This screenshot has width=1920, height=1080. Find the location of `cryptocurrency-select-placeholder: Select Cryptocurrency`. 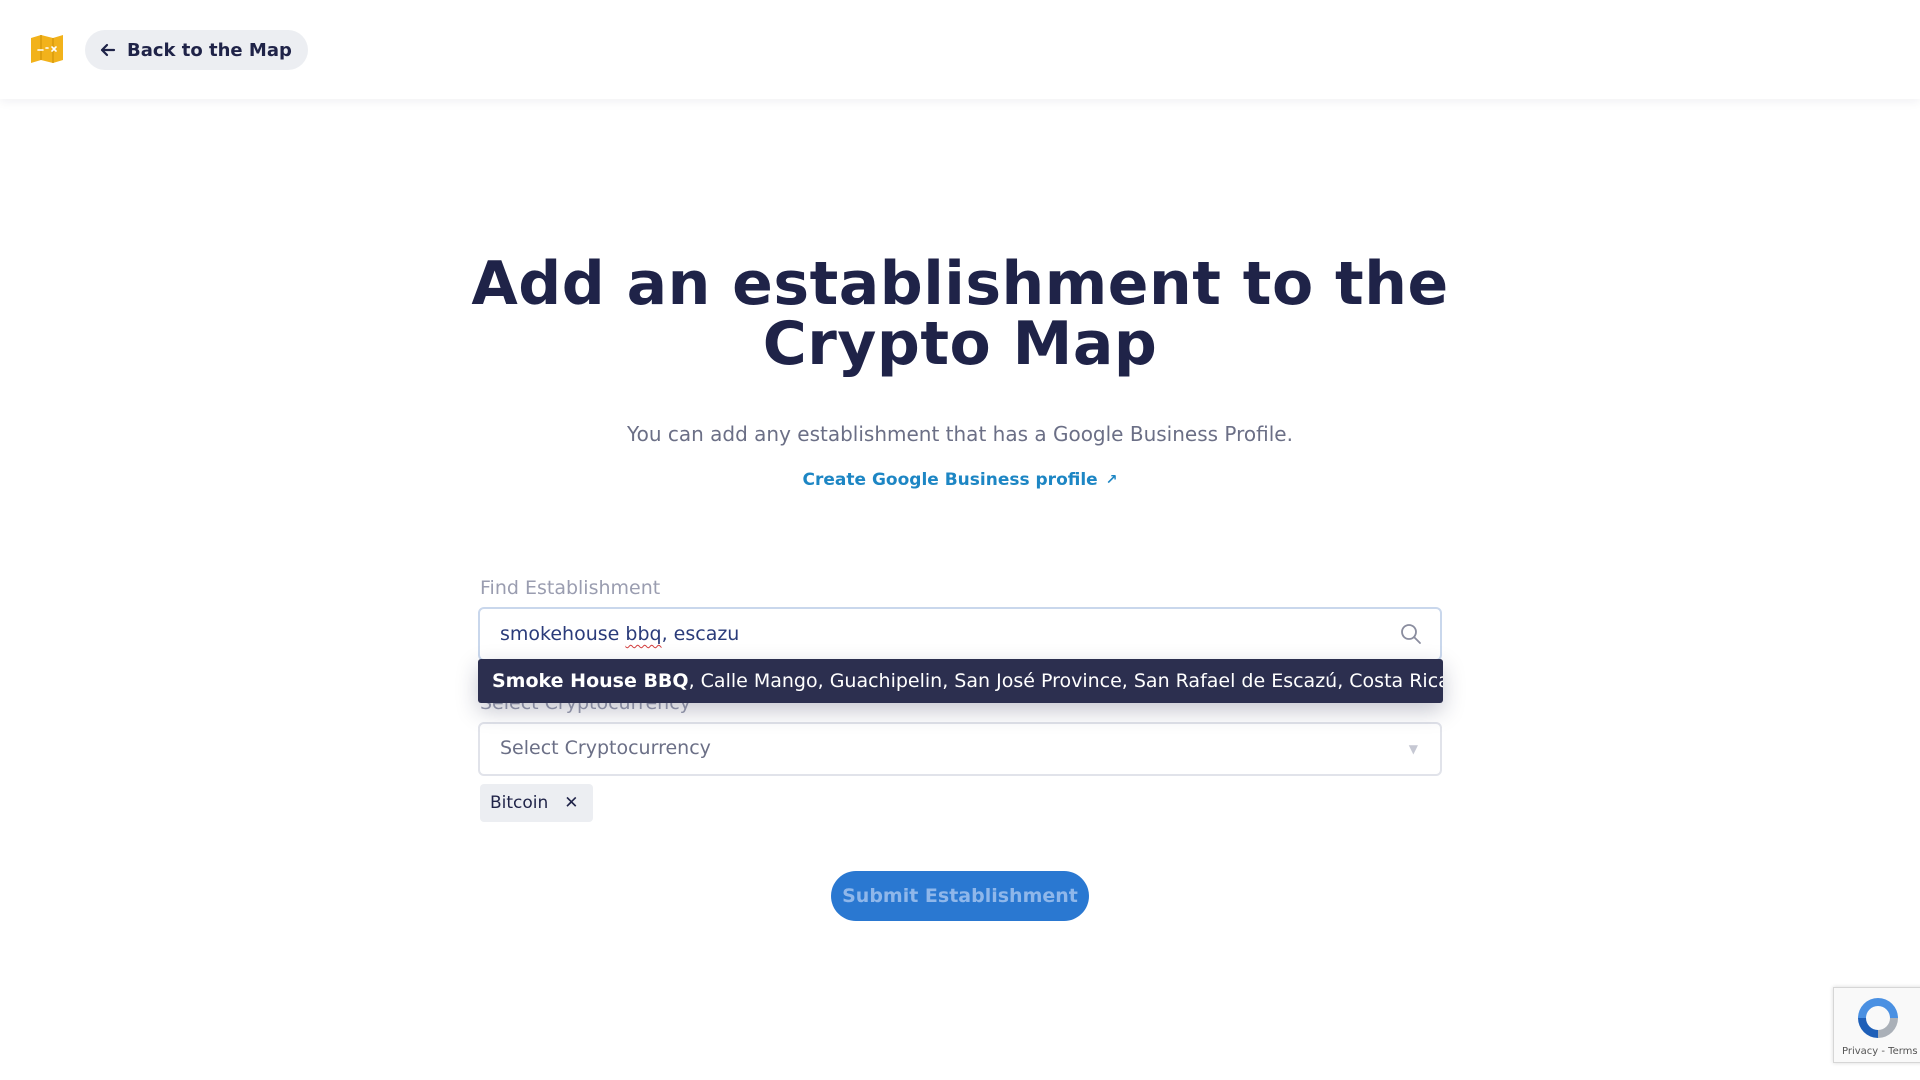

cryptocurrency-select-placeholder: Select Cryptocurrency is located at coordinates (605, 748).